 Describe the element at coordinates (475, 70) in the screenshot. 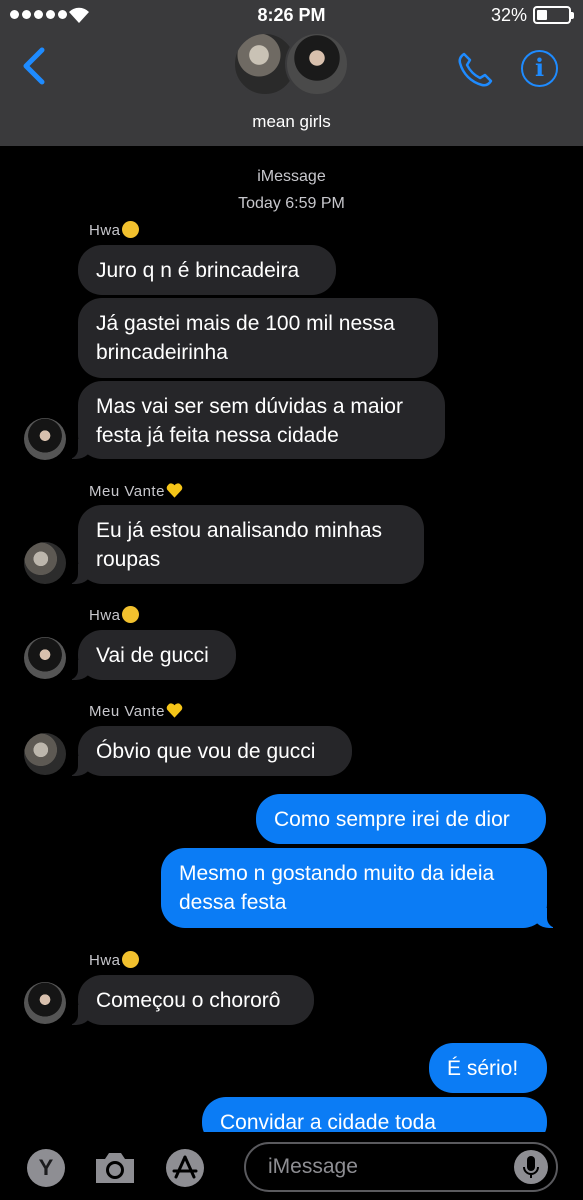

I see `phone-icon` at that location.